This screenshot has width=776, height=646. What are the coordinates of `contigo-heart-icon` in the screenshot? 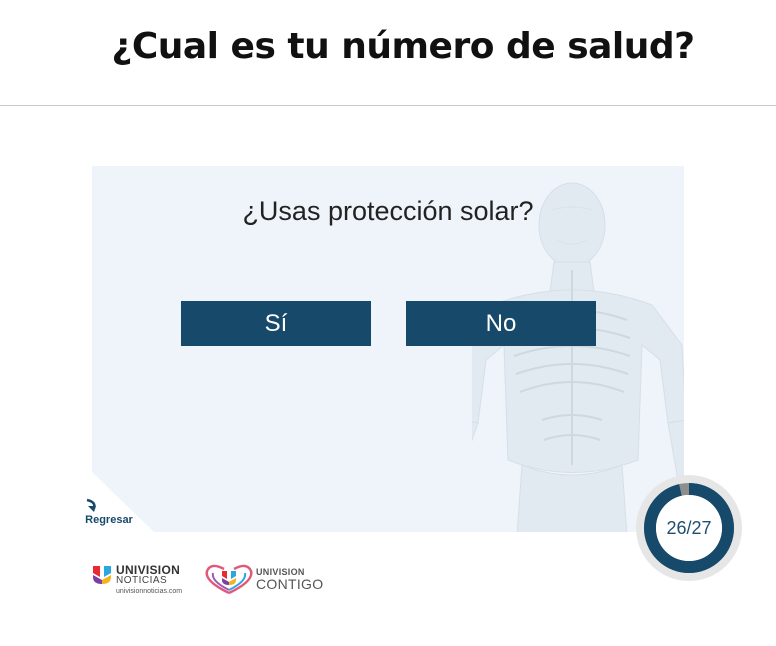 It's located at (229, 579).